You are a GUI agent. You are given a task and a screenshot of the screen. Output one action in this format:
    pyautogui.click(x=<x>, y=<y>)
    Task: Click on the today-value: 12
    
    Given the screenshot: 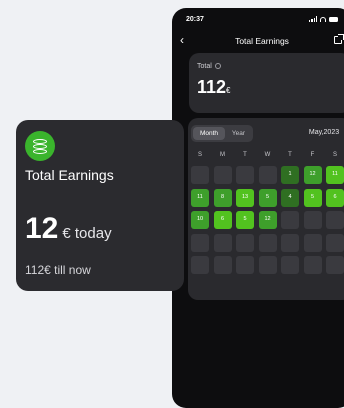 What is the action you would take?
    pyautogui.click(x=42, y=228)
    